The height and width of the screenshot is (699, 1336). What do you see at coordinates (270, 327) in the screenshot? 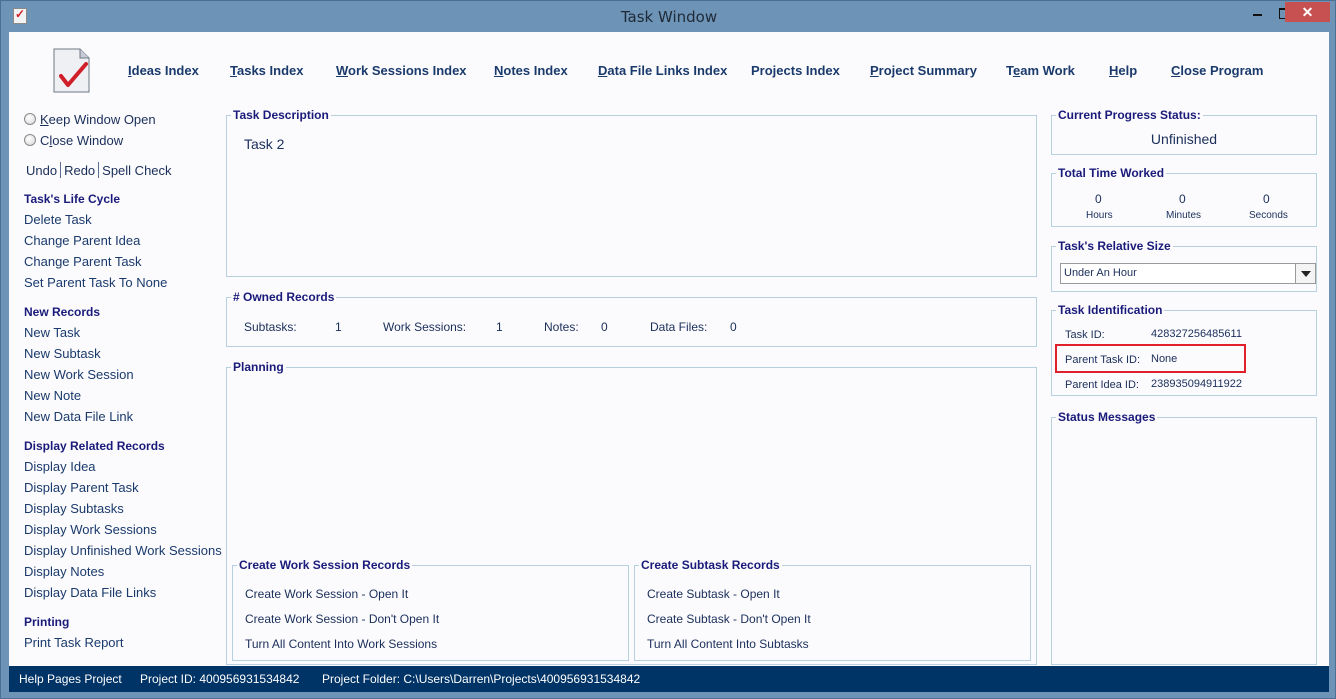
I see `subtasks-label: Subtasks:` at bounding box center [270, 327].